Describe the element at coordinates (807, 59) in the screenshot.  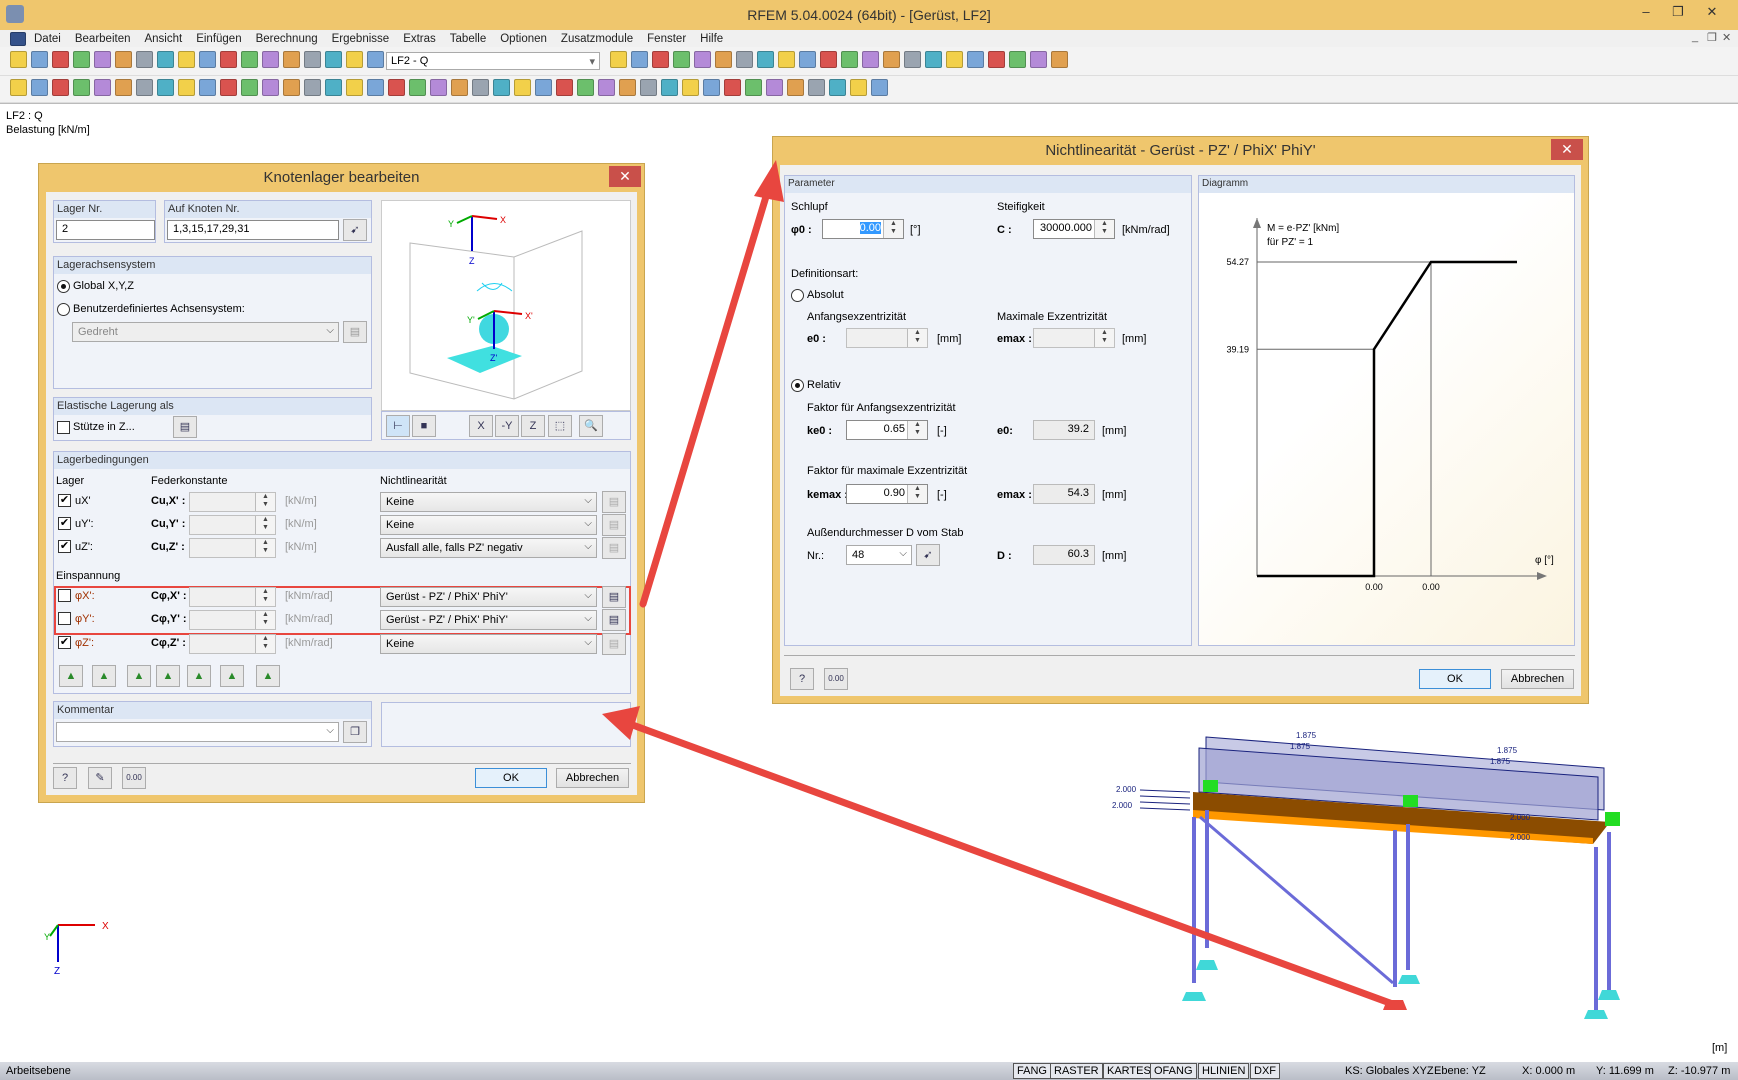
I see `view-icon` at that location.